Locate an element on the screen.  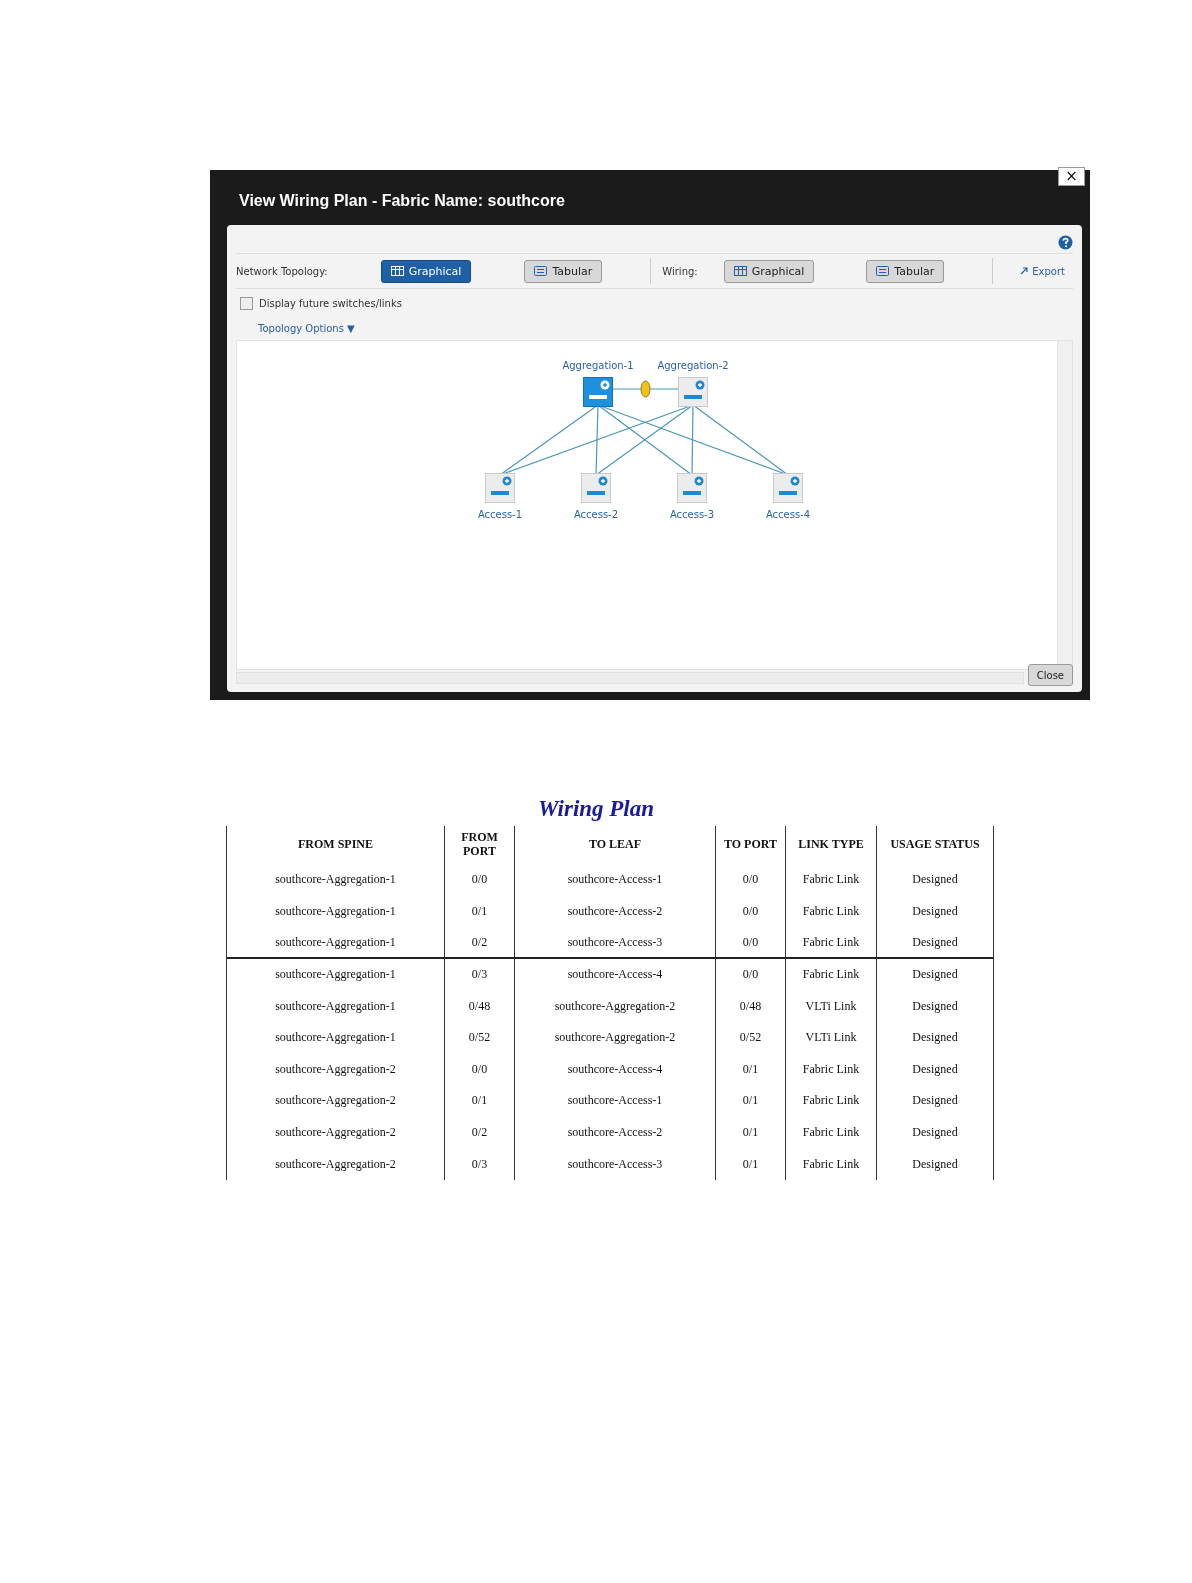
close-button: Close is located at coordinates (1050, 675).